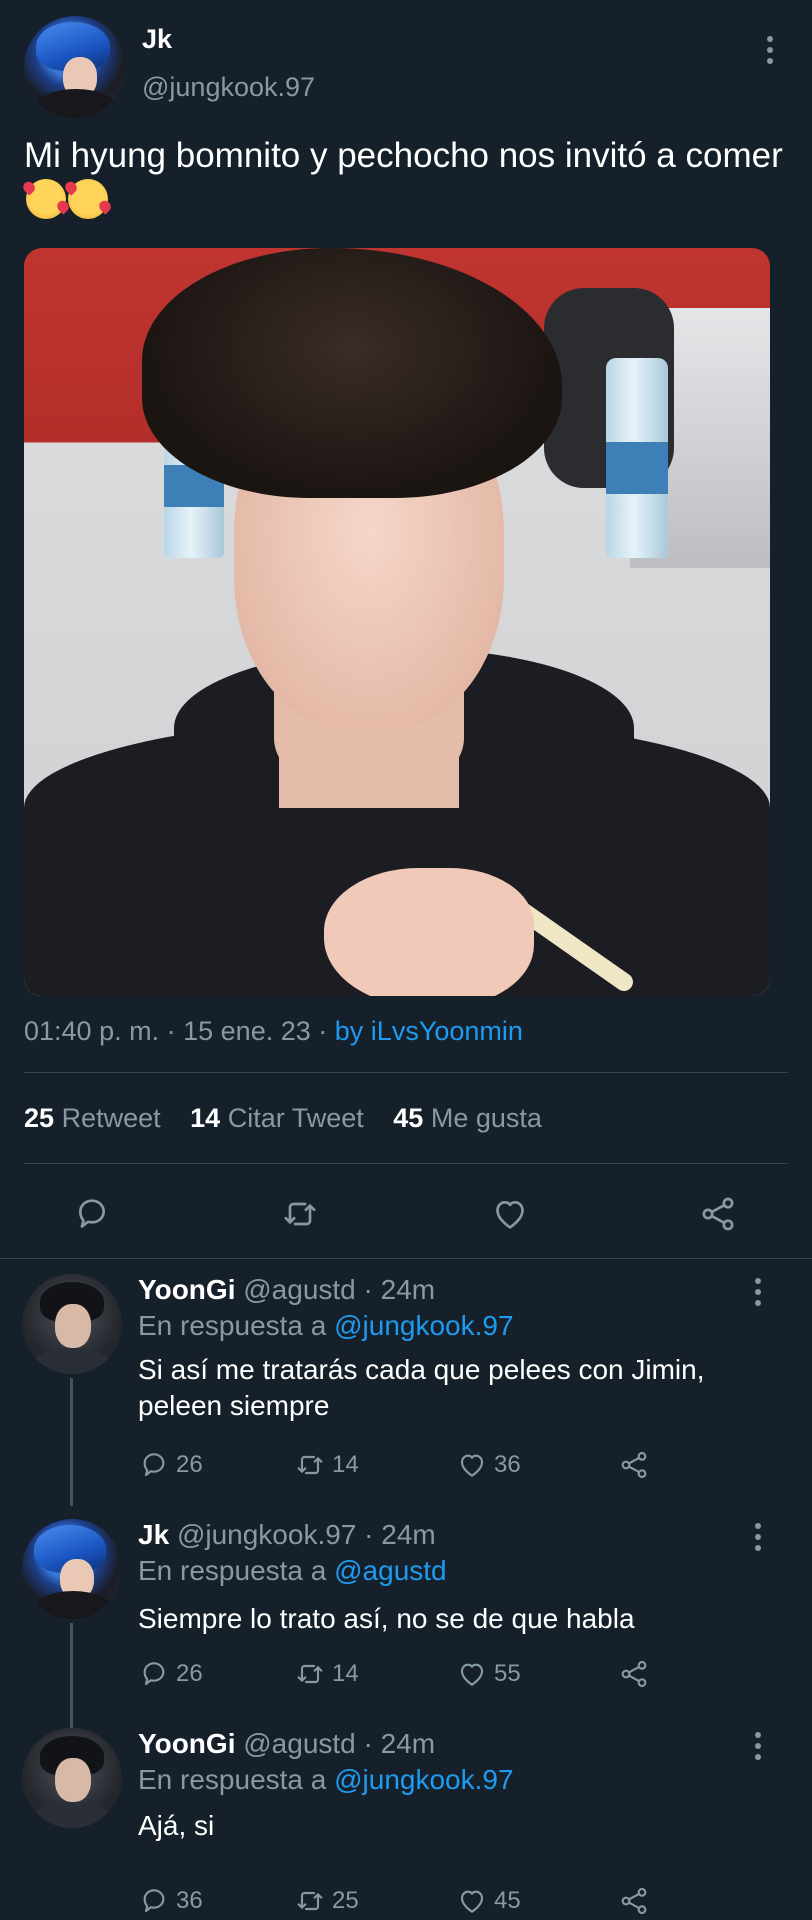 The image size is (812, 1920). What do you see at coordinates (390, 1570) in the screenshot?
I see `reply-to-mention: @agustd` at bounding box center [390, 1570].